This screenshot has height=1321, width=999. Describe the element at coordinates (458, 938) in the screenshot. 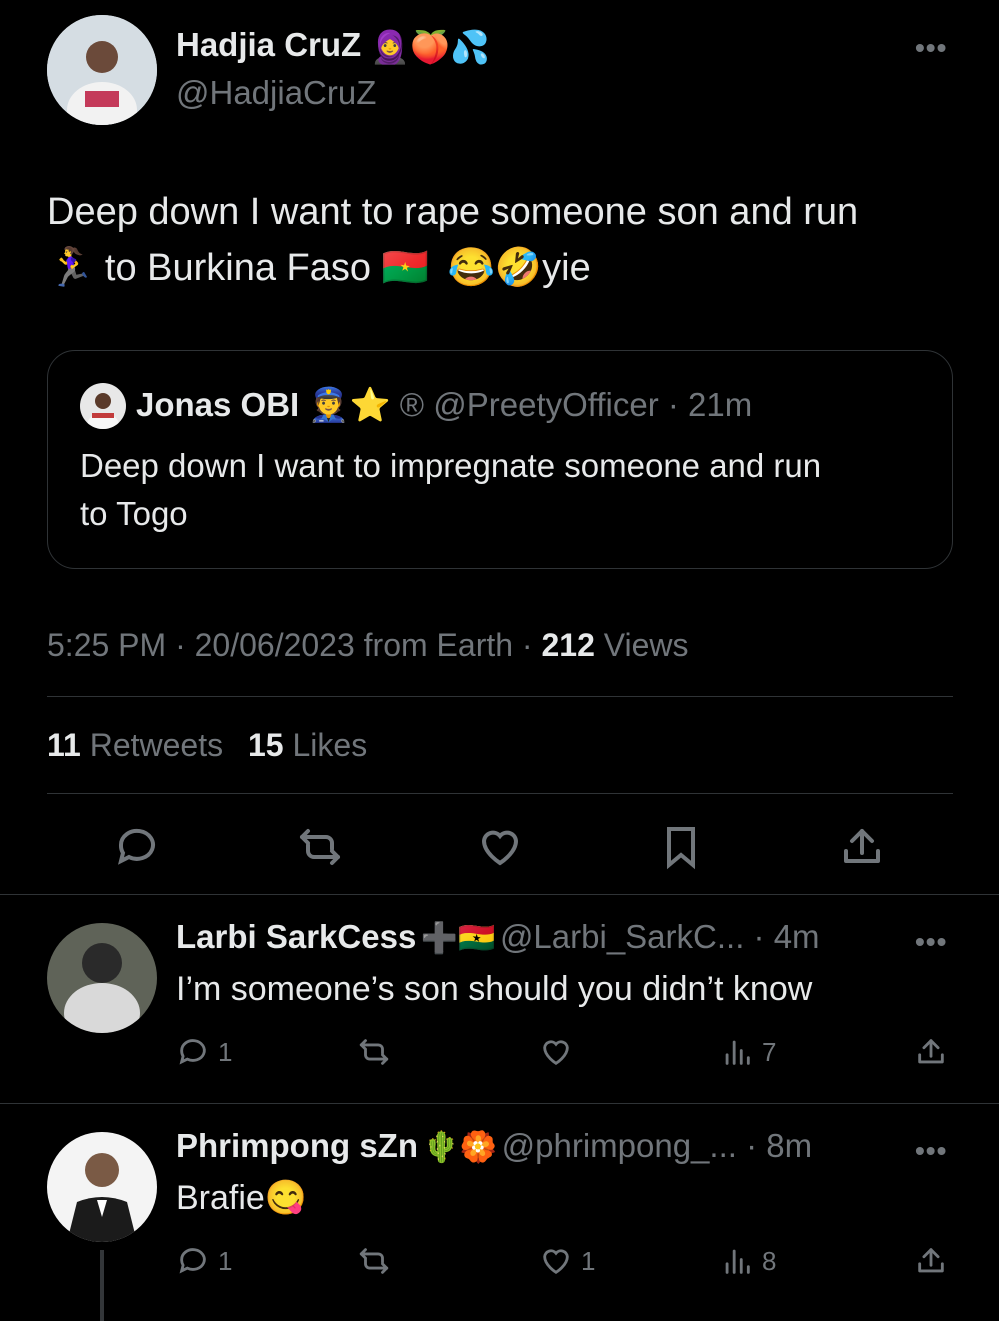

I see `reply-author-emojis: ➕🇬🇭` at that location.